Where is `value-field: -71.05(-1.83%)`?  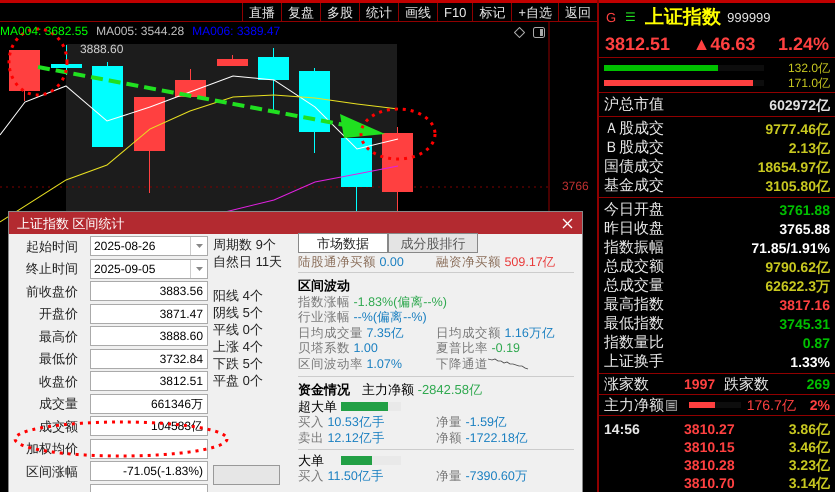 value-field: -71.05(-1.83%) is located at coordinates (149, 471).